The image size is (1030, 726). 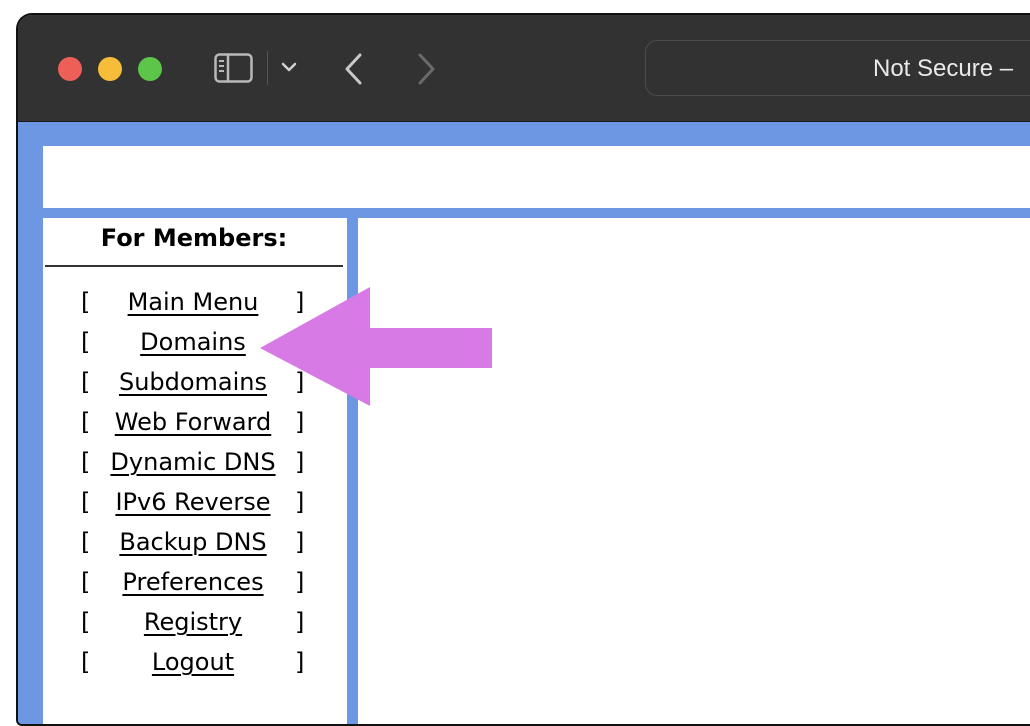 What do you see at coordinates (193, 622) in the screenshot?
I see `menu-link-registry: Registry` at bounding box center [193, 622].